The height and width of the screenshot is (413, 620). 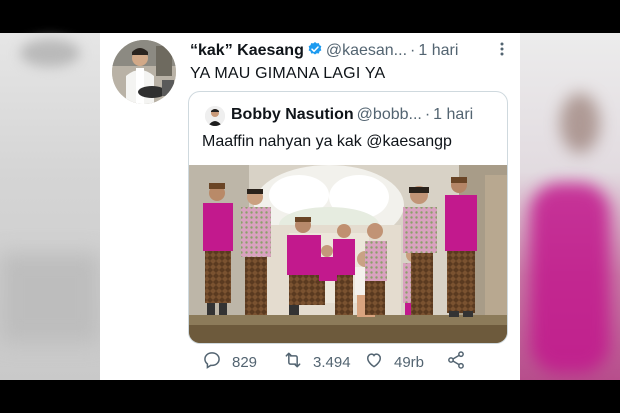 What do you see at coordinates (327, 141) in the screenshot?
I see `quoted-tweet-text: Maaffin nahyan ya kak @kaesangp` at bounding box center [327, 141].